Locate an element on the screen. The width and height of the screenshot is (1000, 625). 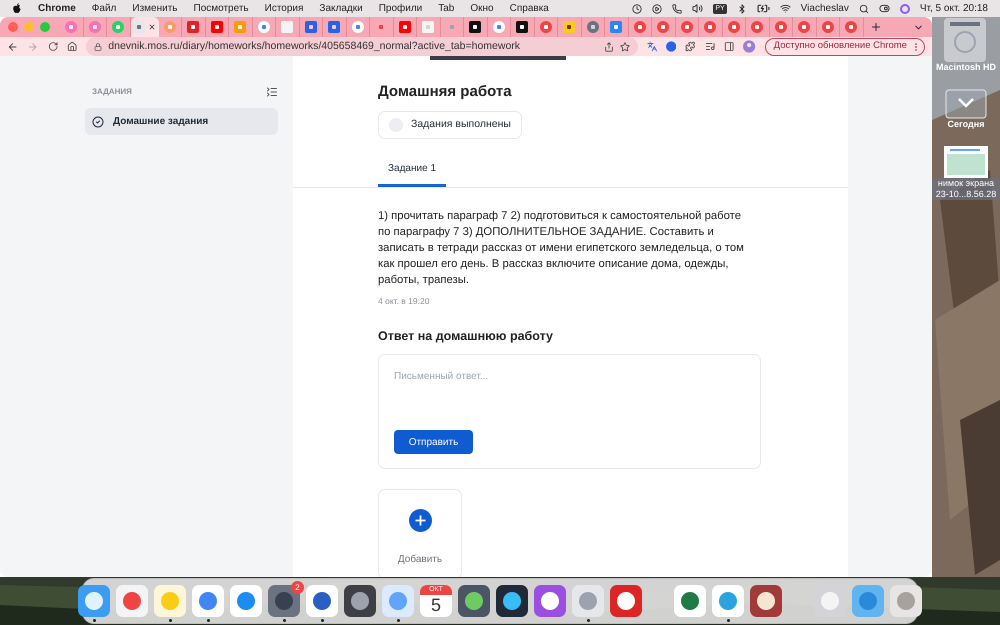
check-circle-icon is located at coordinates (98, 122).